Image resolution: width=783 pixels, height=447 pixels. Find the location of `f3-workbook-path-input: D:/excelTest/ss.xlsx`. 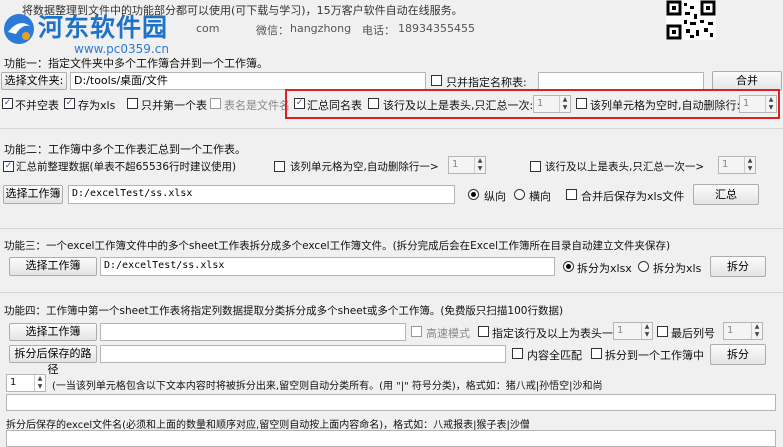

f3-workbook-path-input: D:/excelTest/ss.xlsx is located at coordinates (327, 266).